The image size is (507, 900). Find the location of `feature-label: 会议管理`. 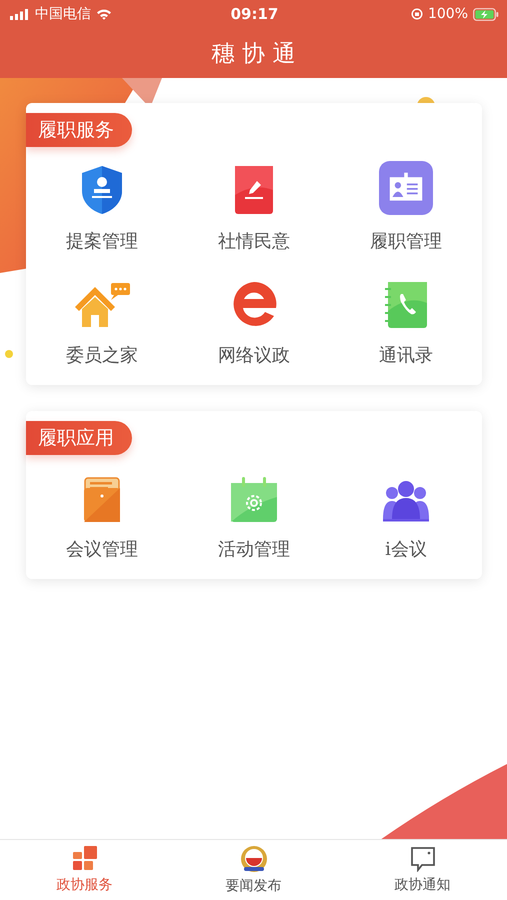

feature-label: 会议管理 is located at coordinates (102, 549).